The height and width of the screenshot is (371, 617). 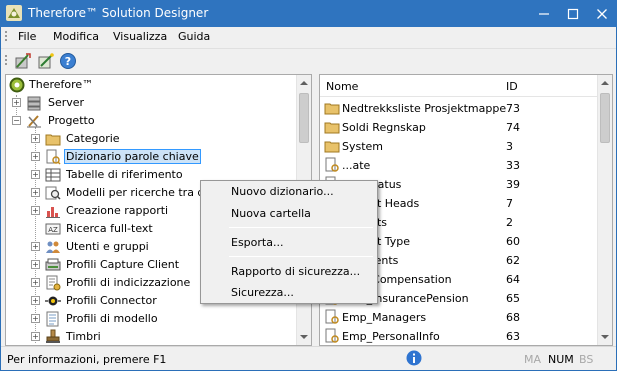 What do you see at coordinates (16, 120) in the screenshot?
I see `collapse-minus-icon: −` at bounding box center [16, 120].